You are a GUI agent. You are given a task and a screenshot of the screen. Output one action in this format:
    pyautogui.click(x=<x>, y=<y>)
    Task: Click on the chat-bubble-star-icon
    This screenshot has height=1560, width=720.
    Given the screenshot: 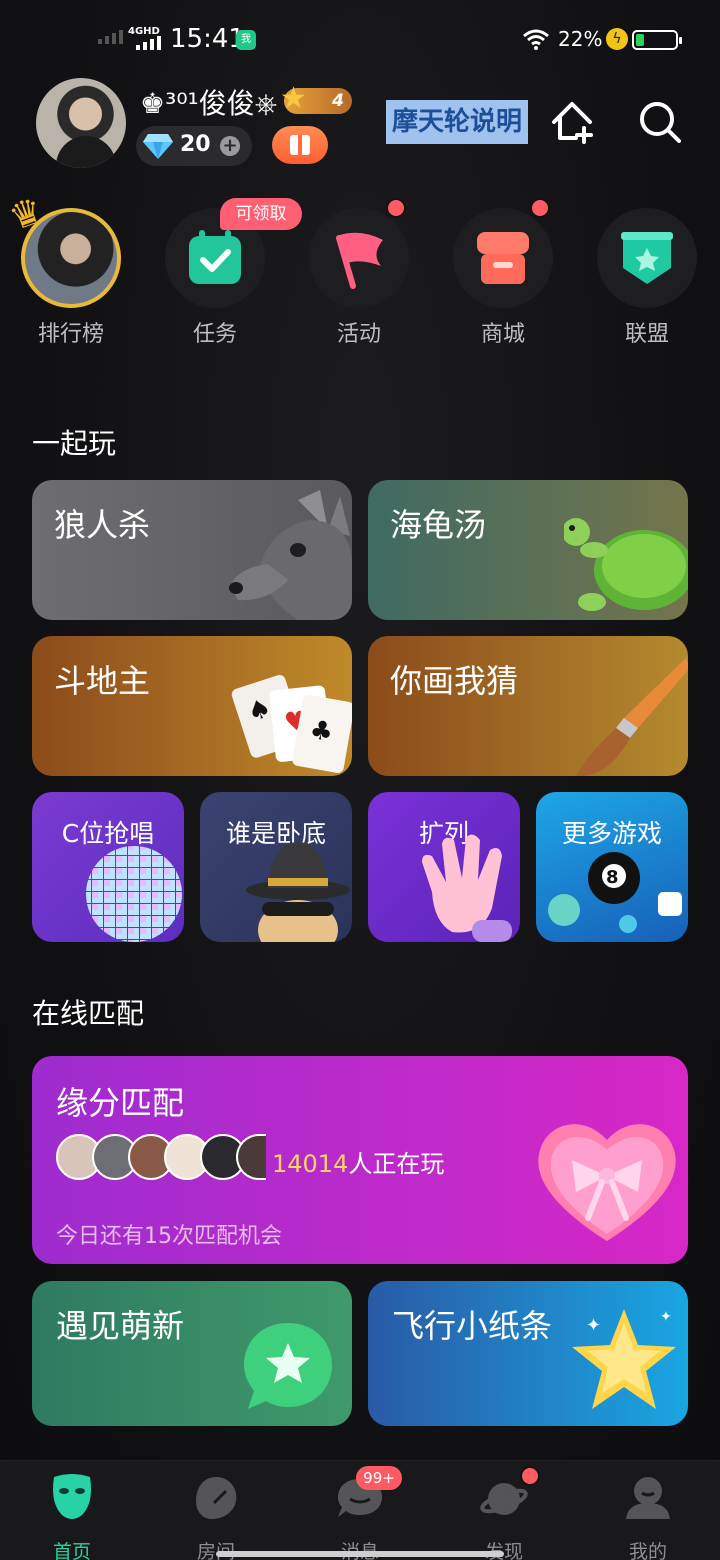 What is the action you would take?
    pyautogui.click(x=288, y=1366)
    